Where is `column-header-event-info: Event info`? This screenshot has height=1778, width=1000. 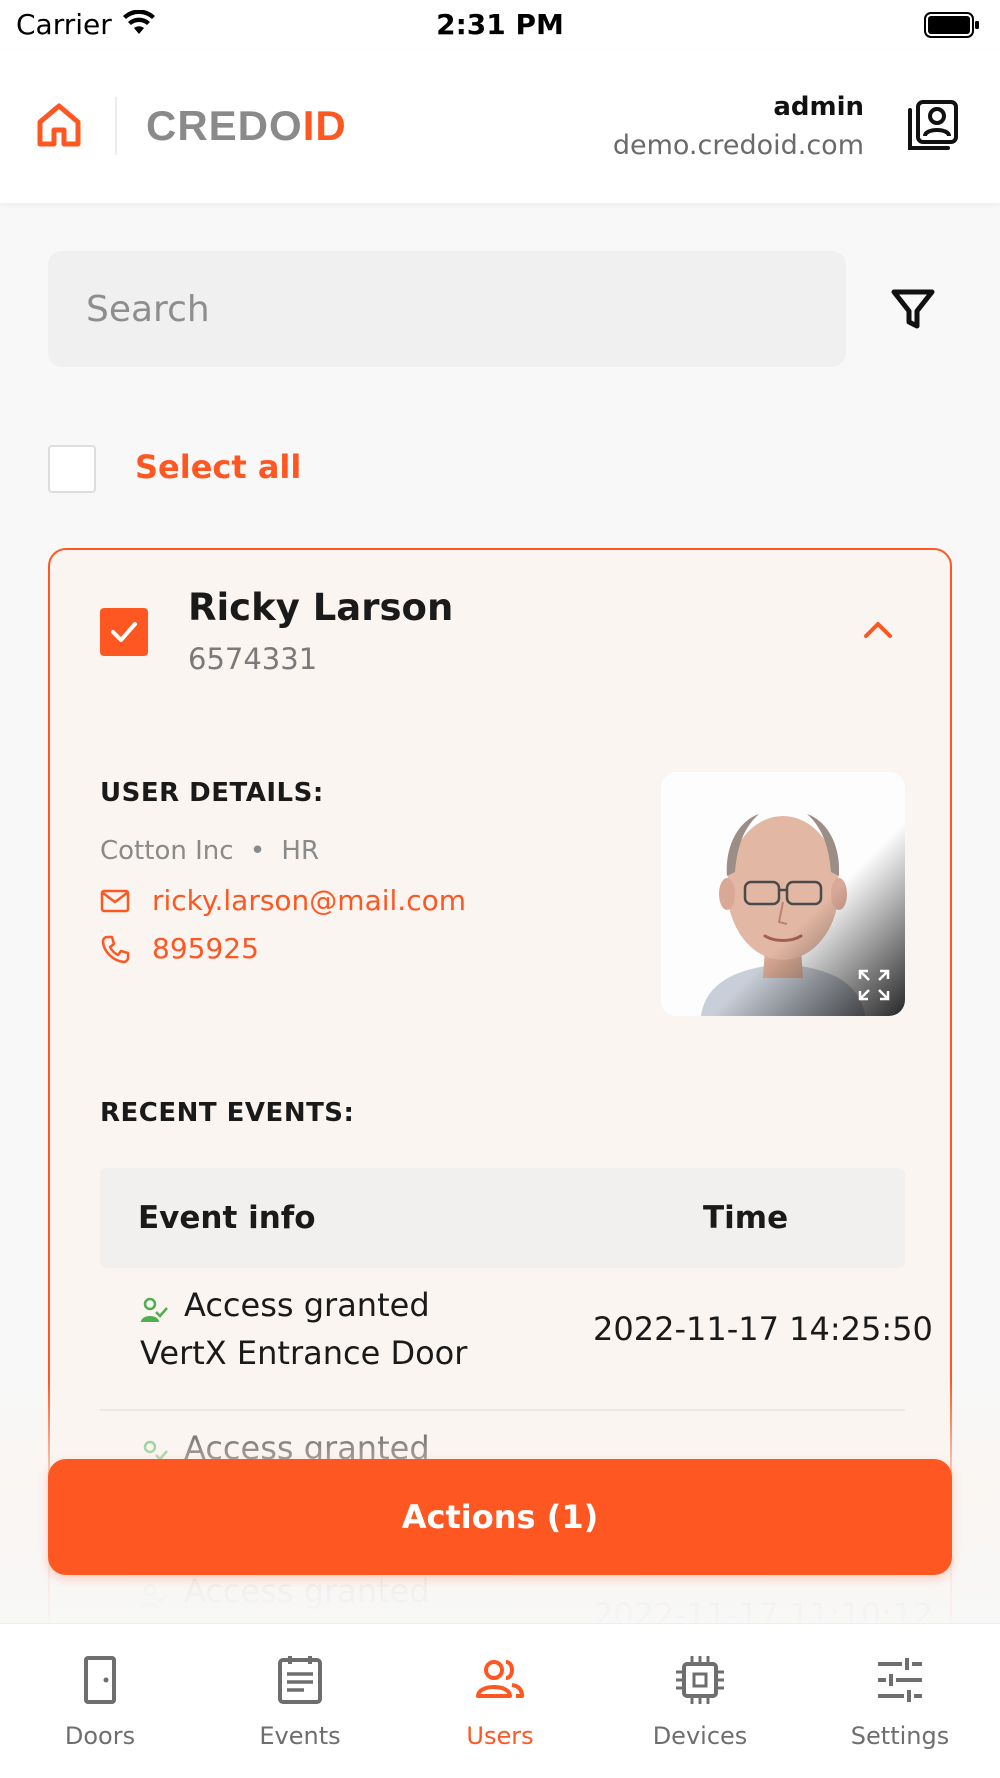
column-header-event-info: Event info is located at coordinates (227, 1218).